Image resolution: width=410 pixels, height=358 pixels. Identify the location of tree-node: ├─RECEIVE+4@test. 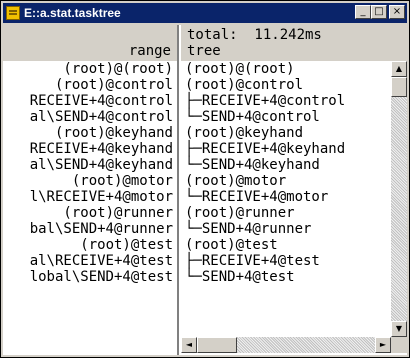
(286, 261).